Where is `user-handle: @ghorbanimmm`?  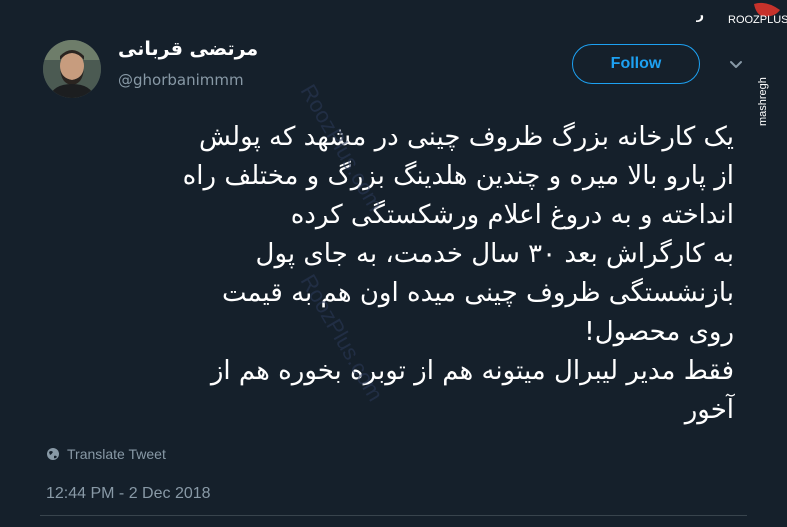
user-handle: @ghorbanimmm is located at coordinates (181, 80).